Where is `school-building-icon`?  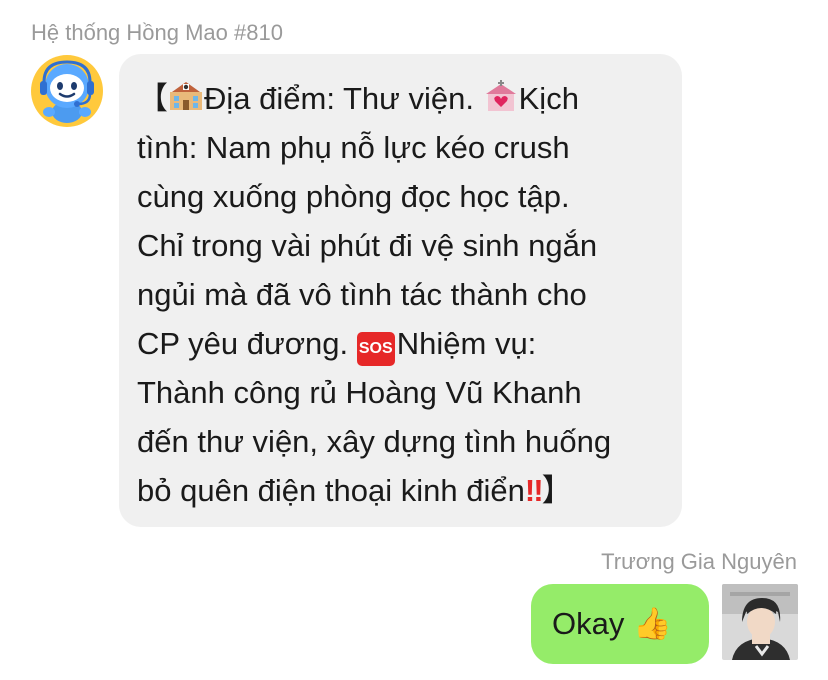 school-building-icon is located at coordinates (186, 96).